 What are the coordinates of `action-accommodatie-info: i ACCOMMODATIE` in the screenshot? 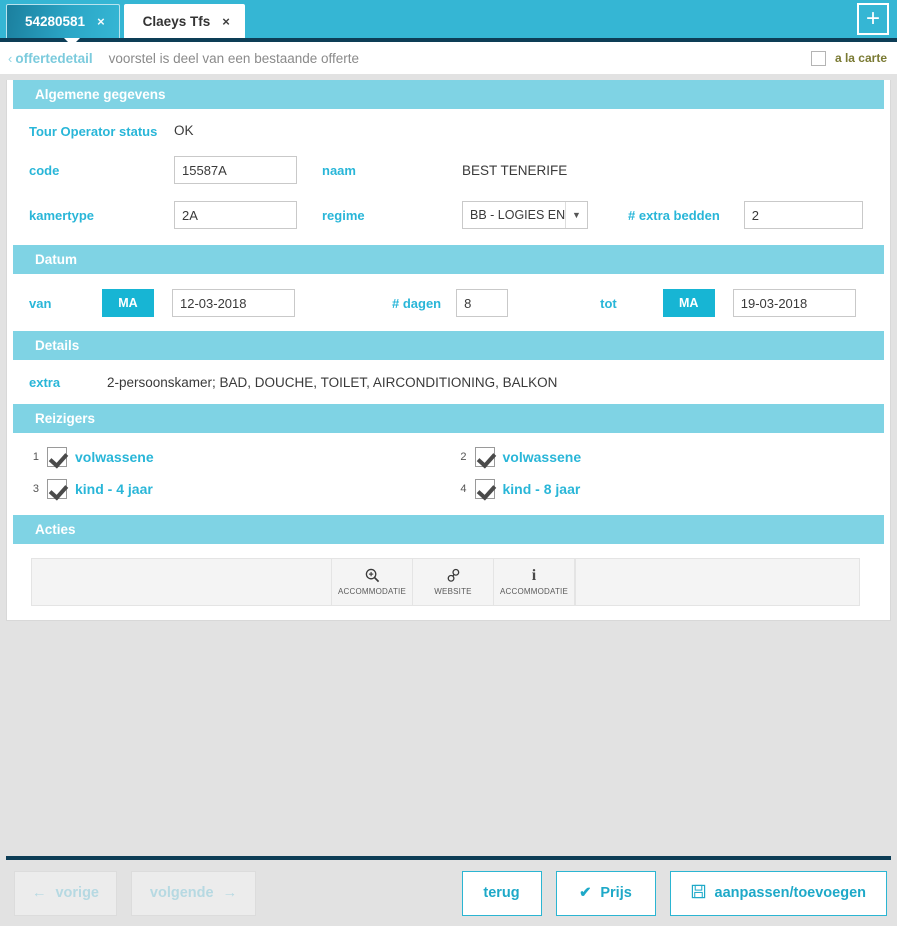 It's located at (534, 582).